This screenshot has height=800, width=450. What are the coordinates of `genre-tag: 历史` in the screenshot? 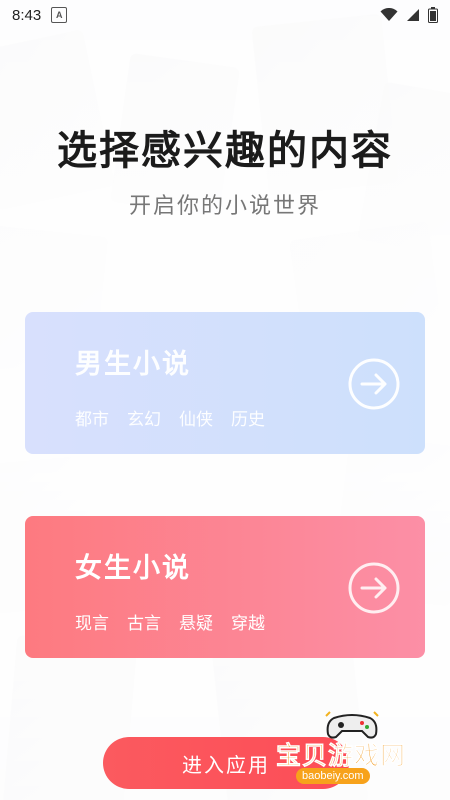 It's located at (248, 420).